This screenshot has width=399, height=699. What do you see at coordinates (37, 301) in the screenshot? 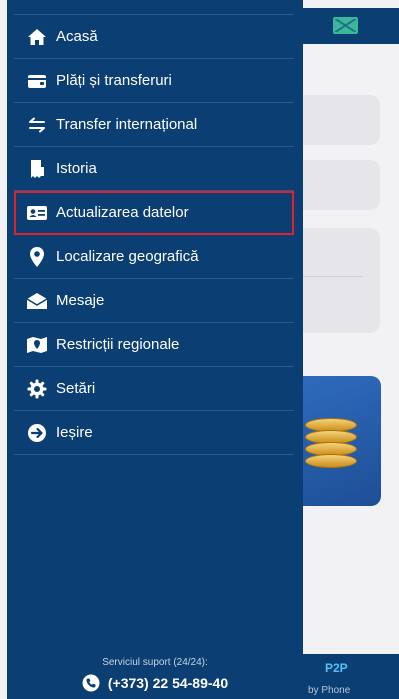
I see `envelope-open-icon` at bounding box center [37, 301].